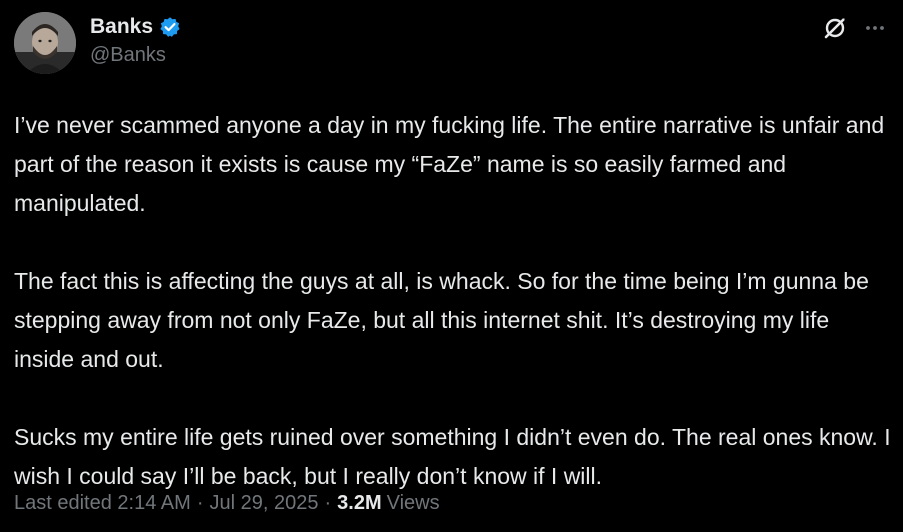 The image size is (903, 532). Describe the element at coordinates (154, 503) in the screenshot. I see `tweet-time: 2:14 AM` at that location.